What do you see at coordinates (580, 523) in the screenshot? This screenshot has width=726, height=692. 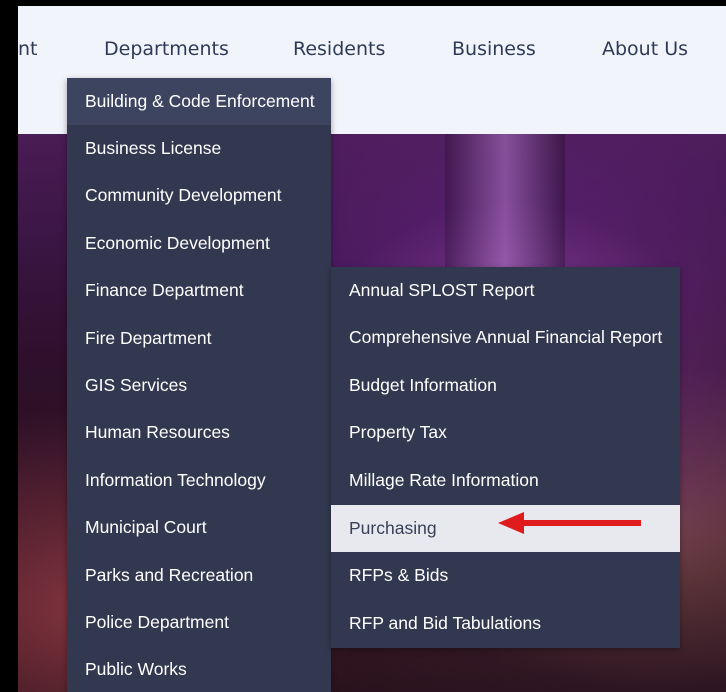 I see `arrow-shaft` at bounding box center [580, 523].